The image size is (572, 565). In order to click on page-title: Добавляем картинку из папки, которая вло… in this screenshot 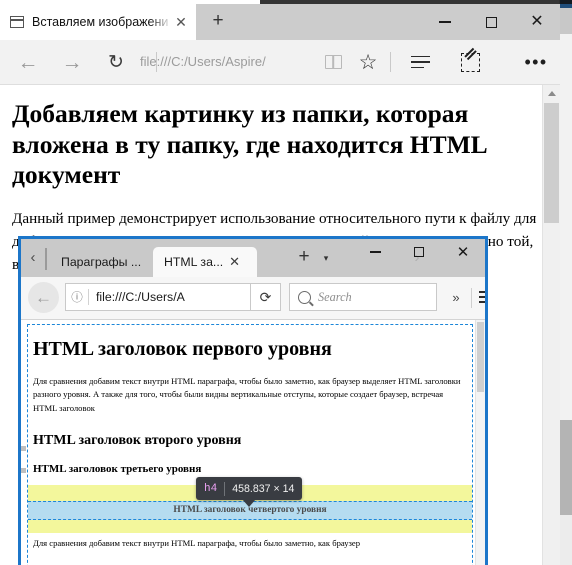, I will do `click(249, 144)`.